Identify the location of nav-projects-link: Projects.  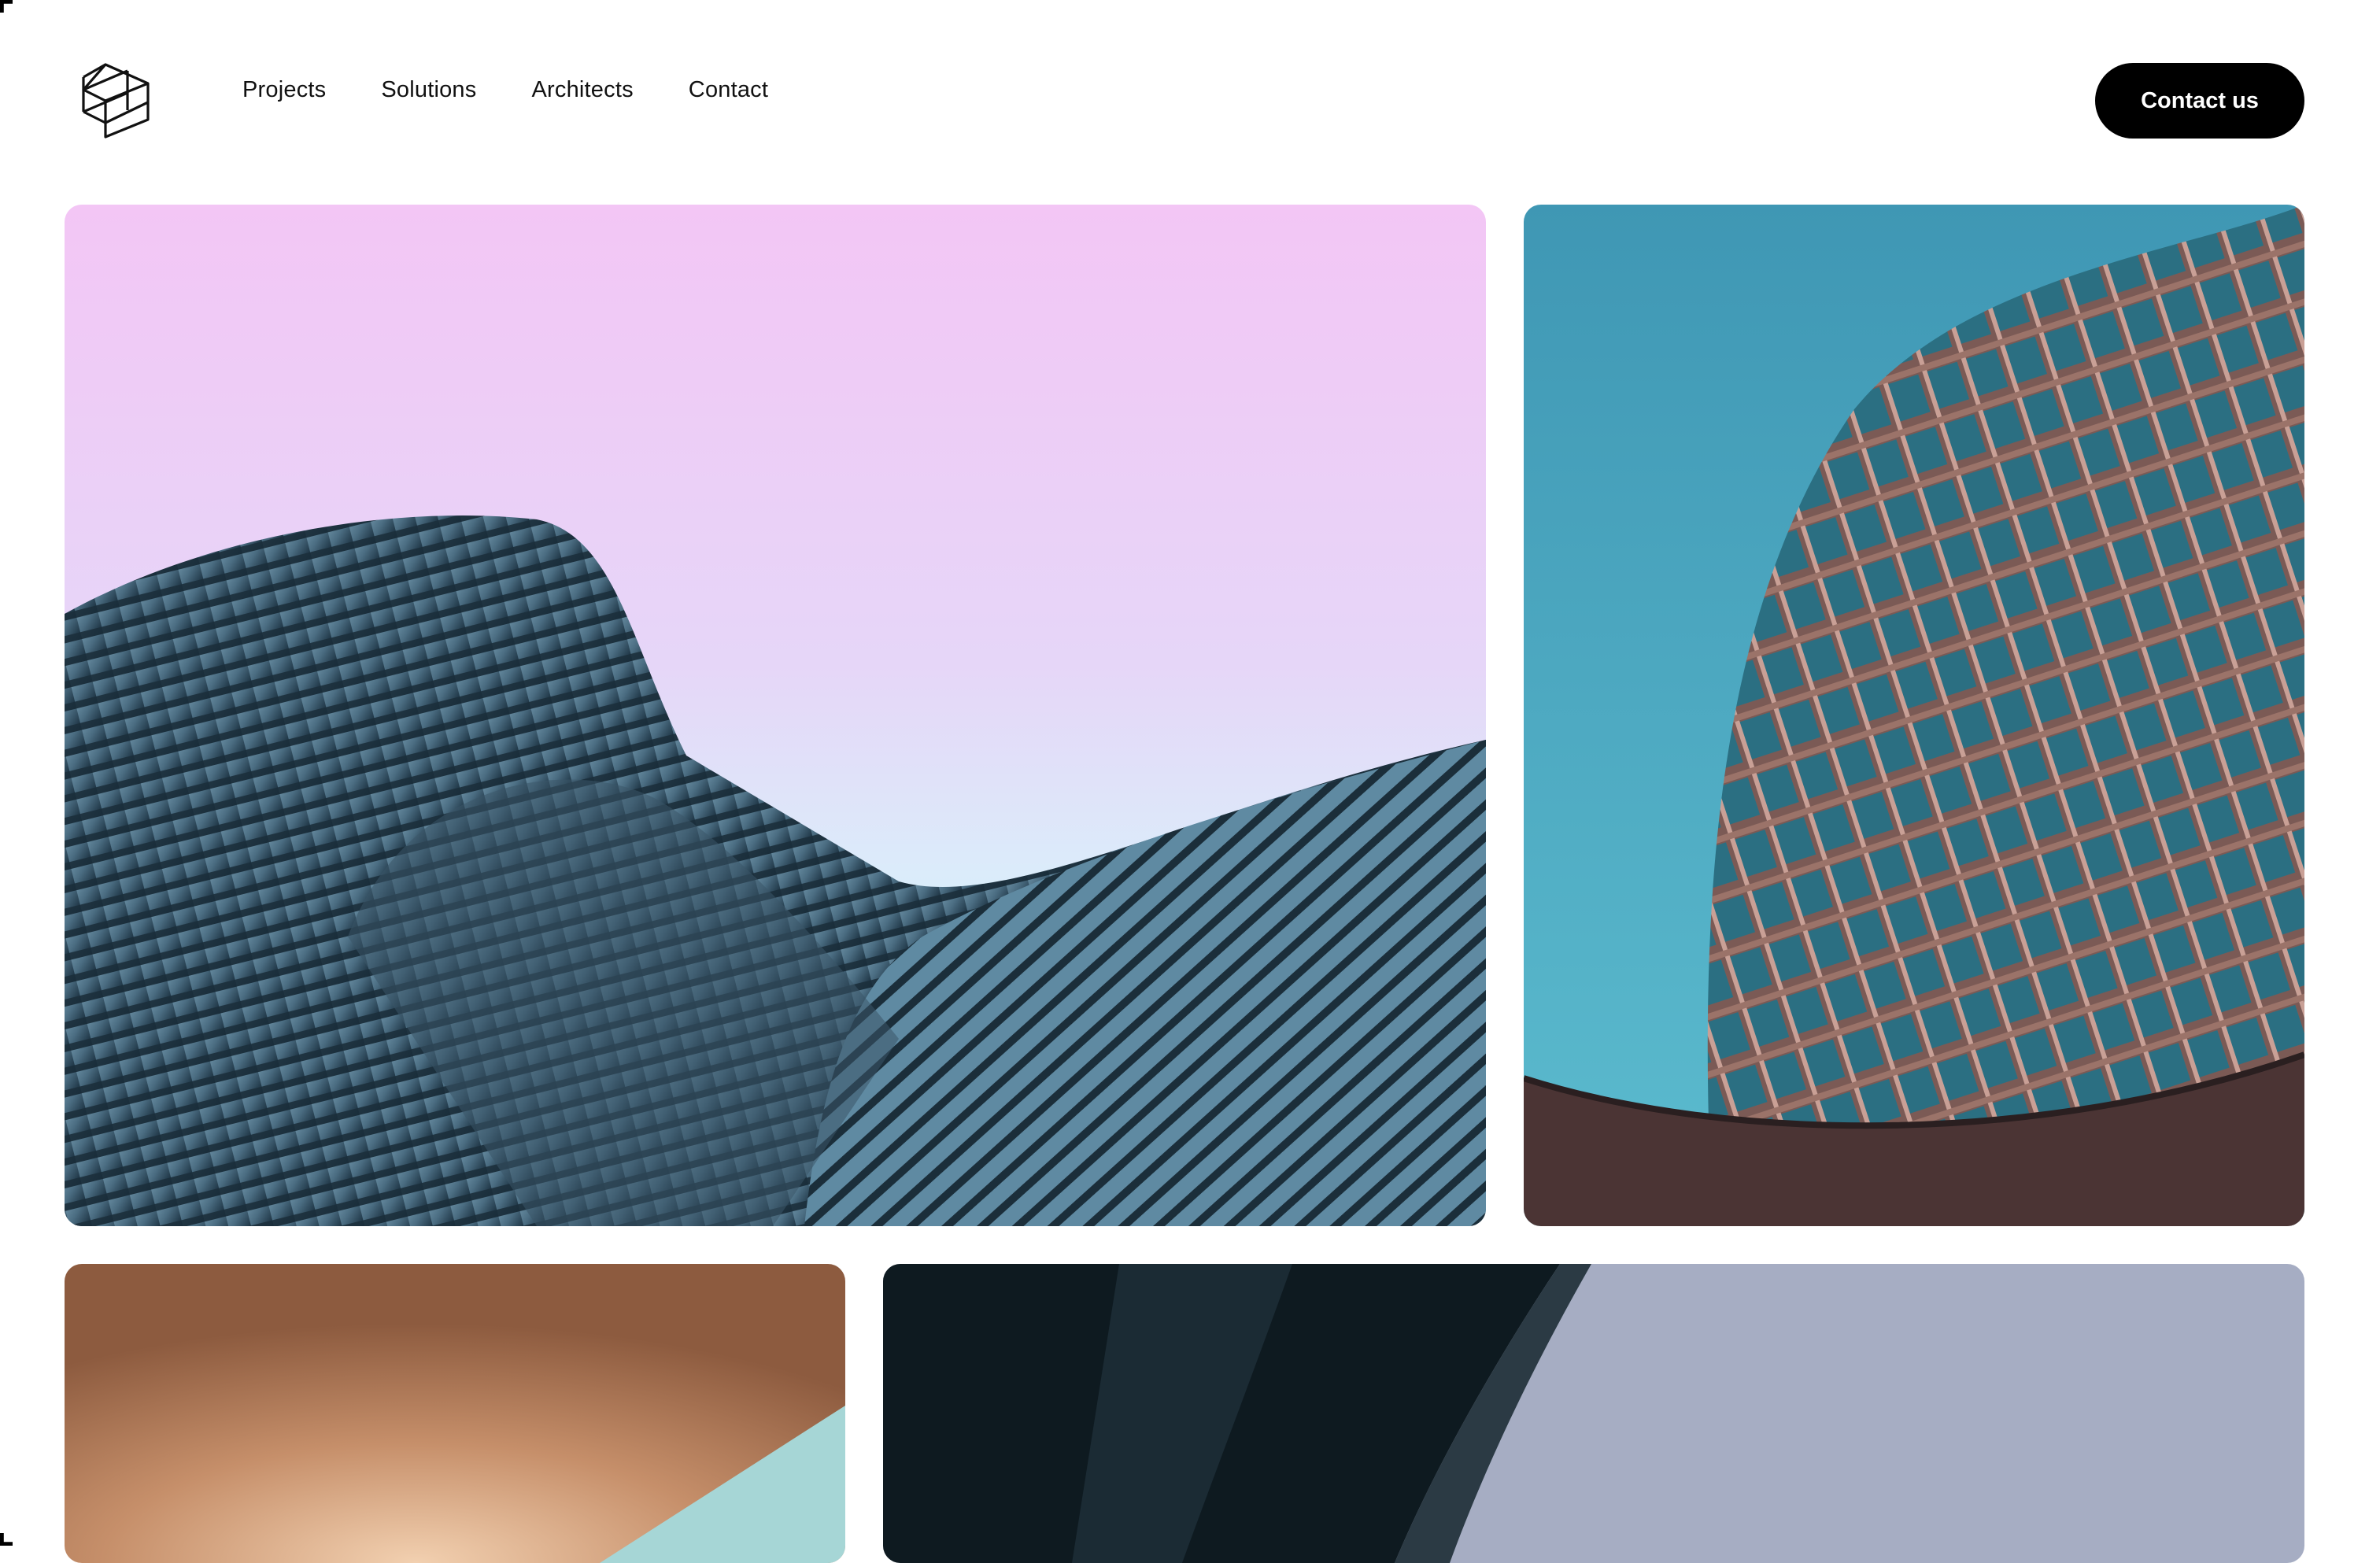
(284, 90).